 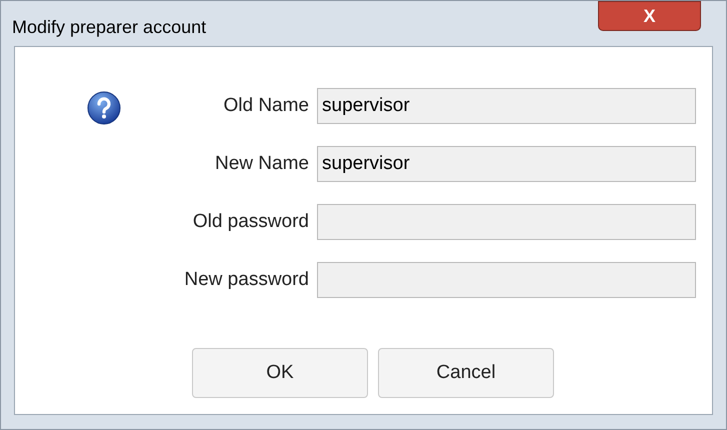 What do you see at coordinates (109, 27) in the screenshot?
I see `window-title: Modify preparer account` at bounding box center [109, 27].